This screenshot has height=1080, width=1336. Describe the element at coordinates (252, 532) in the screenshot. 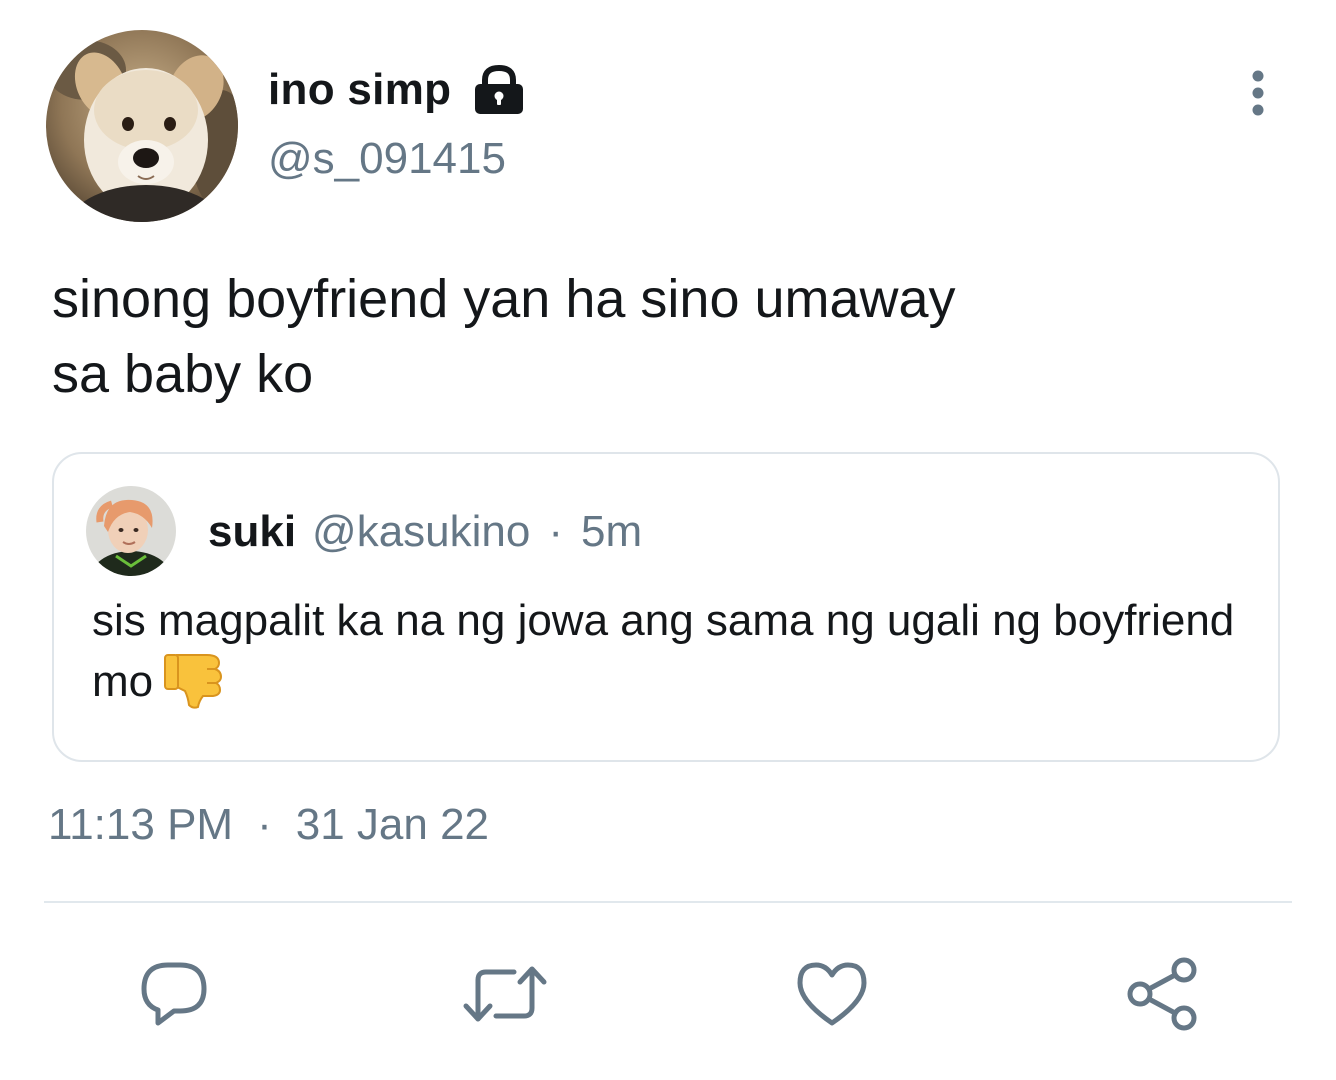

I see `quoted-author-name: suki` at that location.